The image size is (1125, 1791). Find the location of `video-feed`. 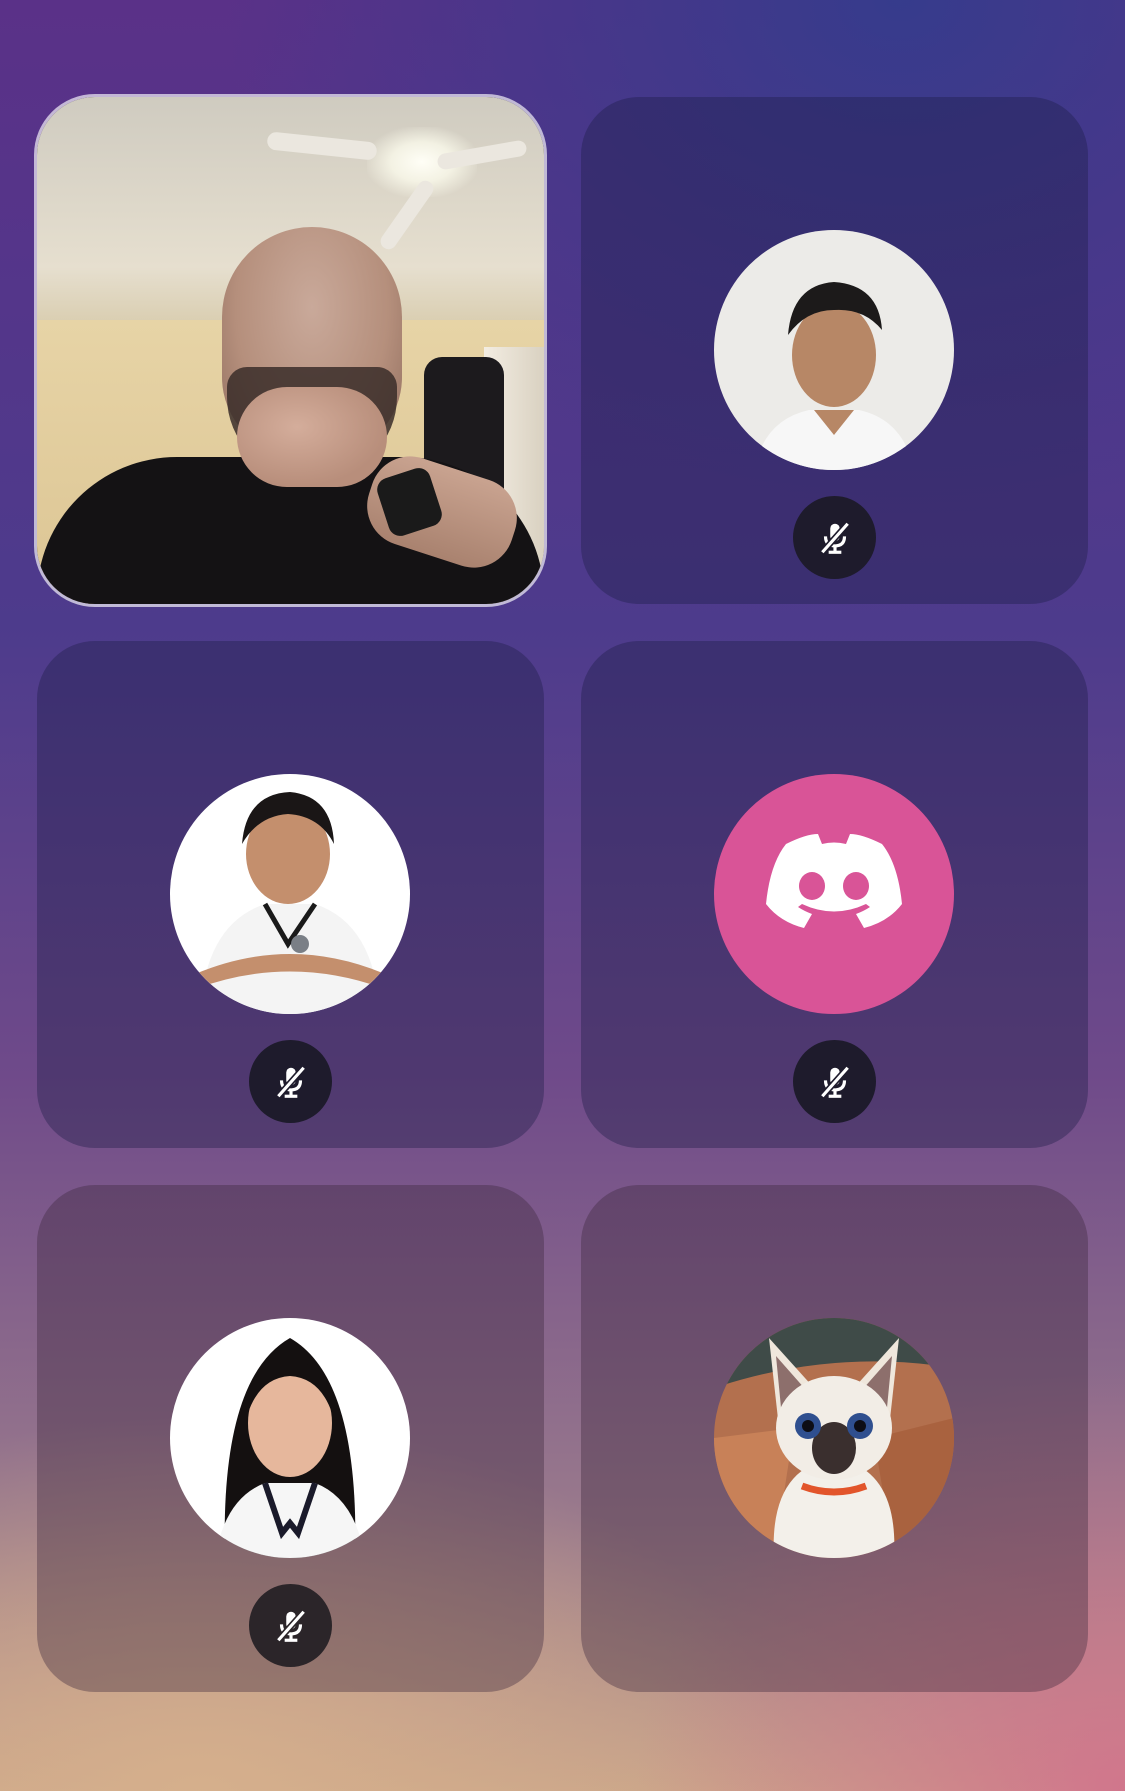

video-feed is located at coordinates (290, 350).